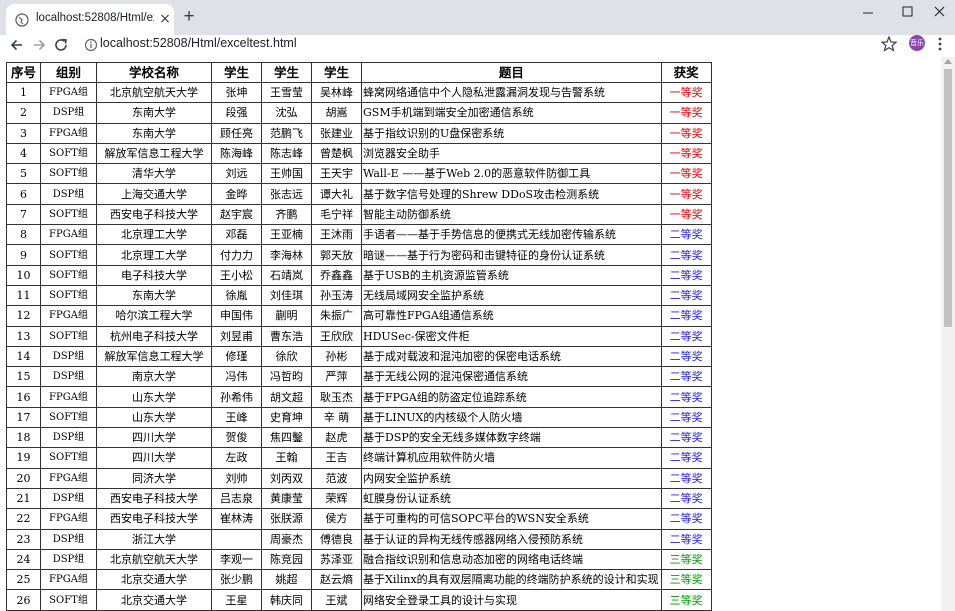 The width and height of the screenshot is (955, 611). Describe the element at coordinates (236, 519) in the screenshot. I see `col-student-1-cell: 崔林涛` at that location.